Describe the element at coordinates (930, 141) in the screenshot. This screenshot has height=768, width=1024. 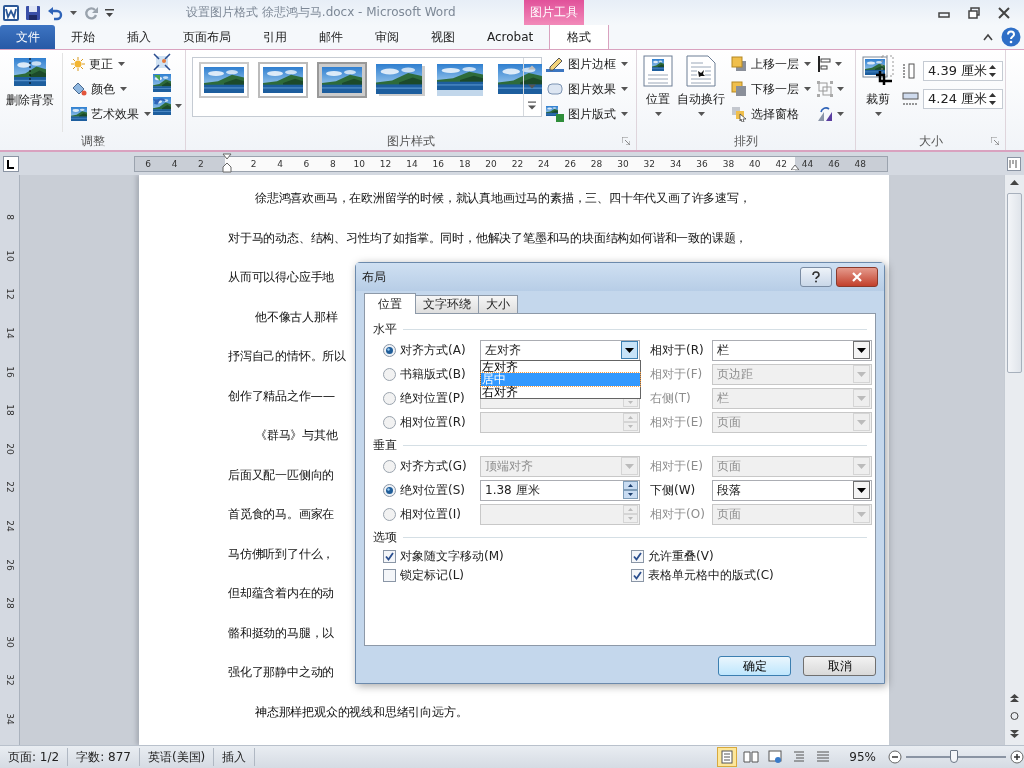
I see `group-label: 大小` at that location.